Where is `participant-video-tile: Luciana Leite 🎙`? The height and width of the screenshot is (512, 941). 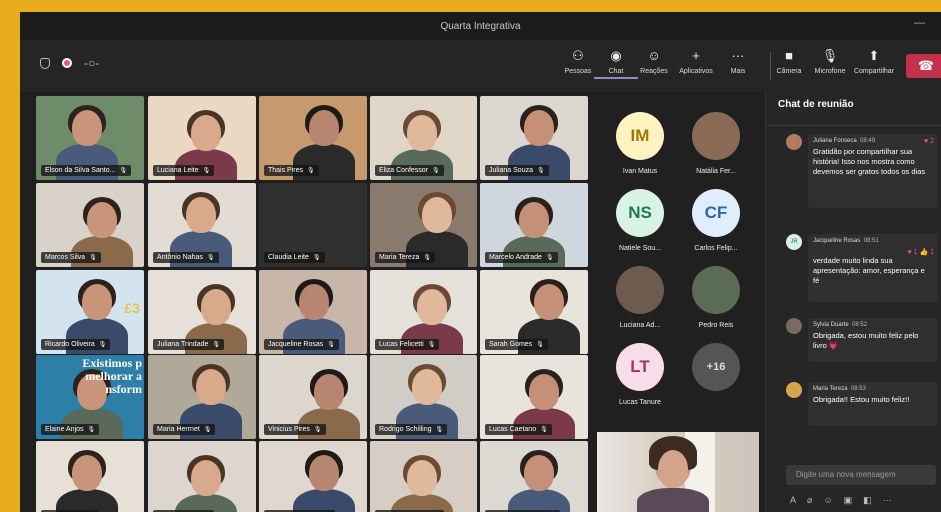 participant-video-tile: Luciana Leite 🎙 is located at coordinates (202, 138).